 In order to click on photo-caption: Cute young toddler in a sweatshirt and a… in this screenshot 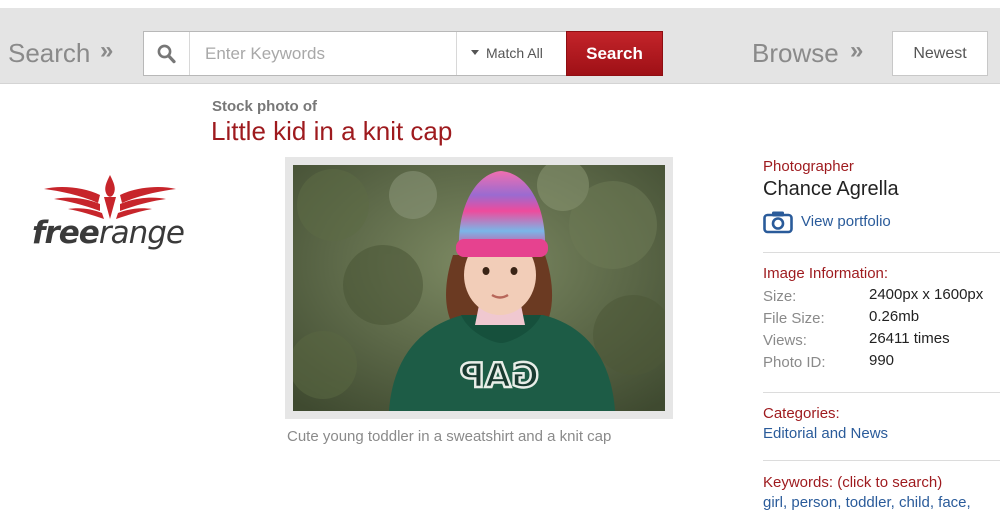, I will do `click(449, 436)`.